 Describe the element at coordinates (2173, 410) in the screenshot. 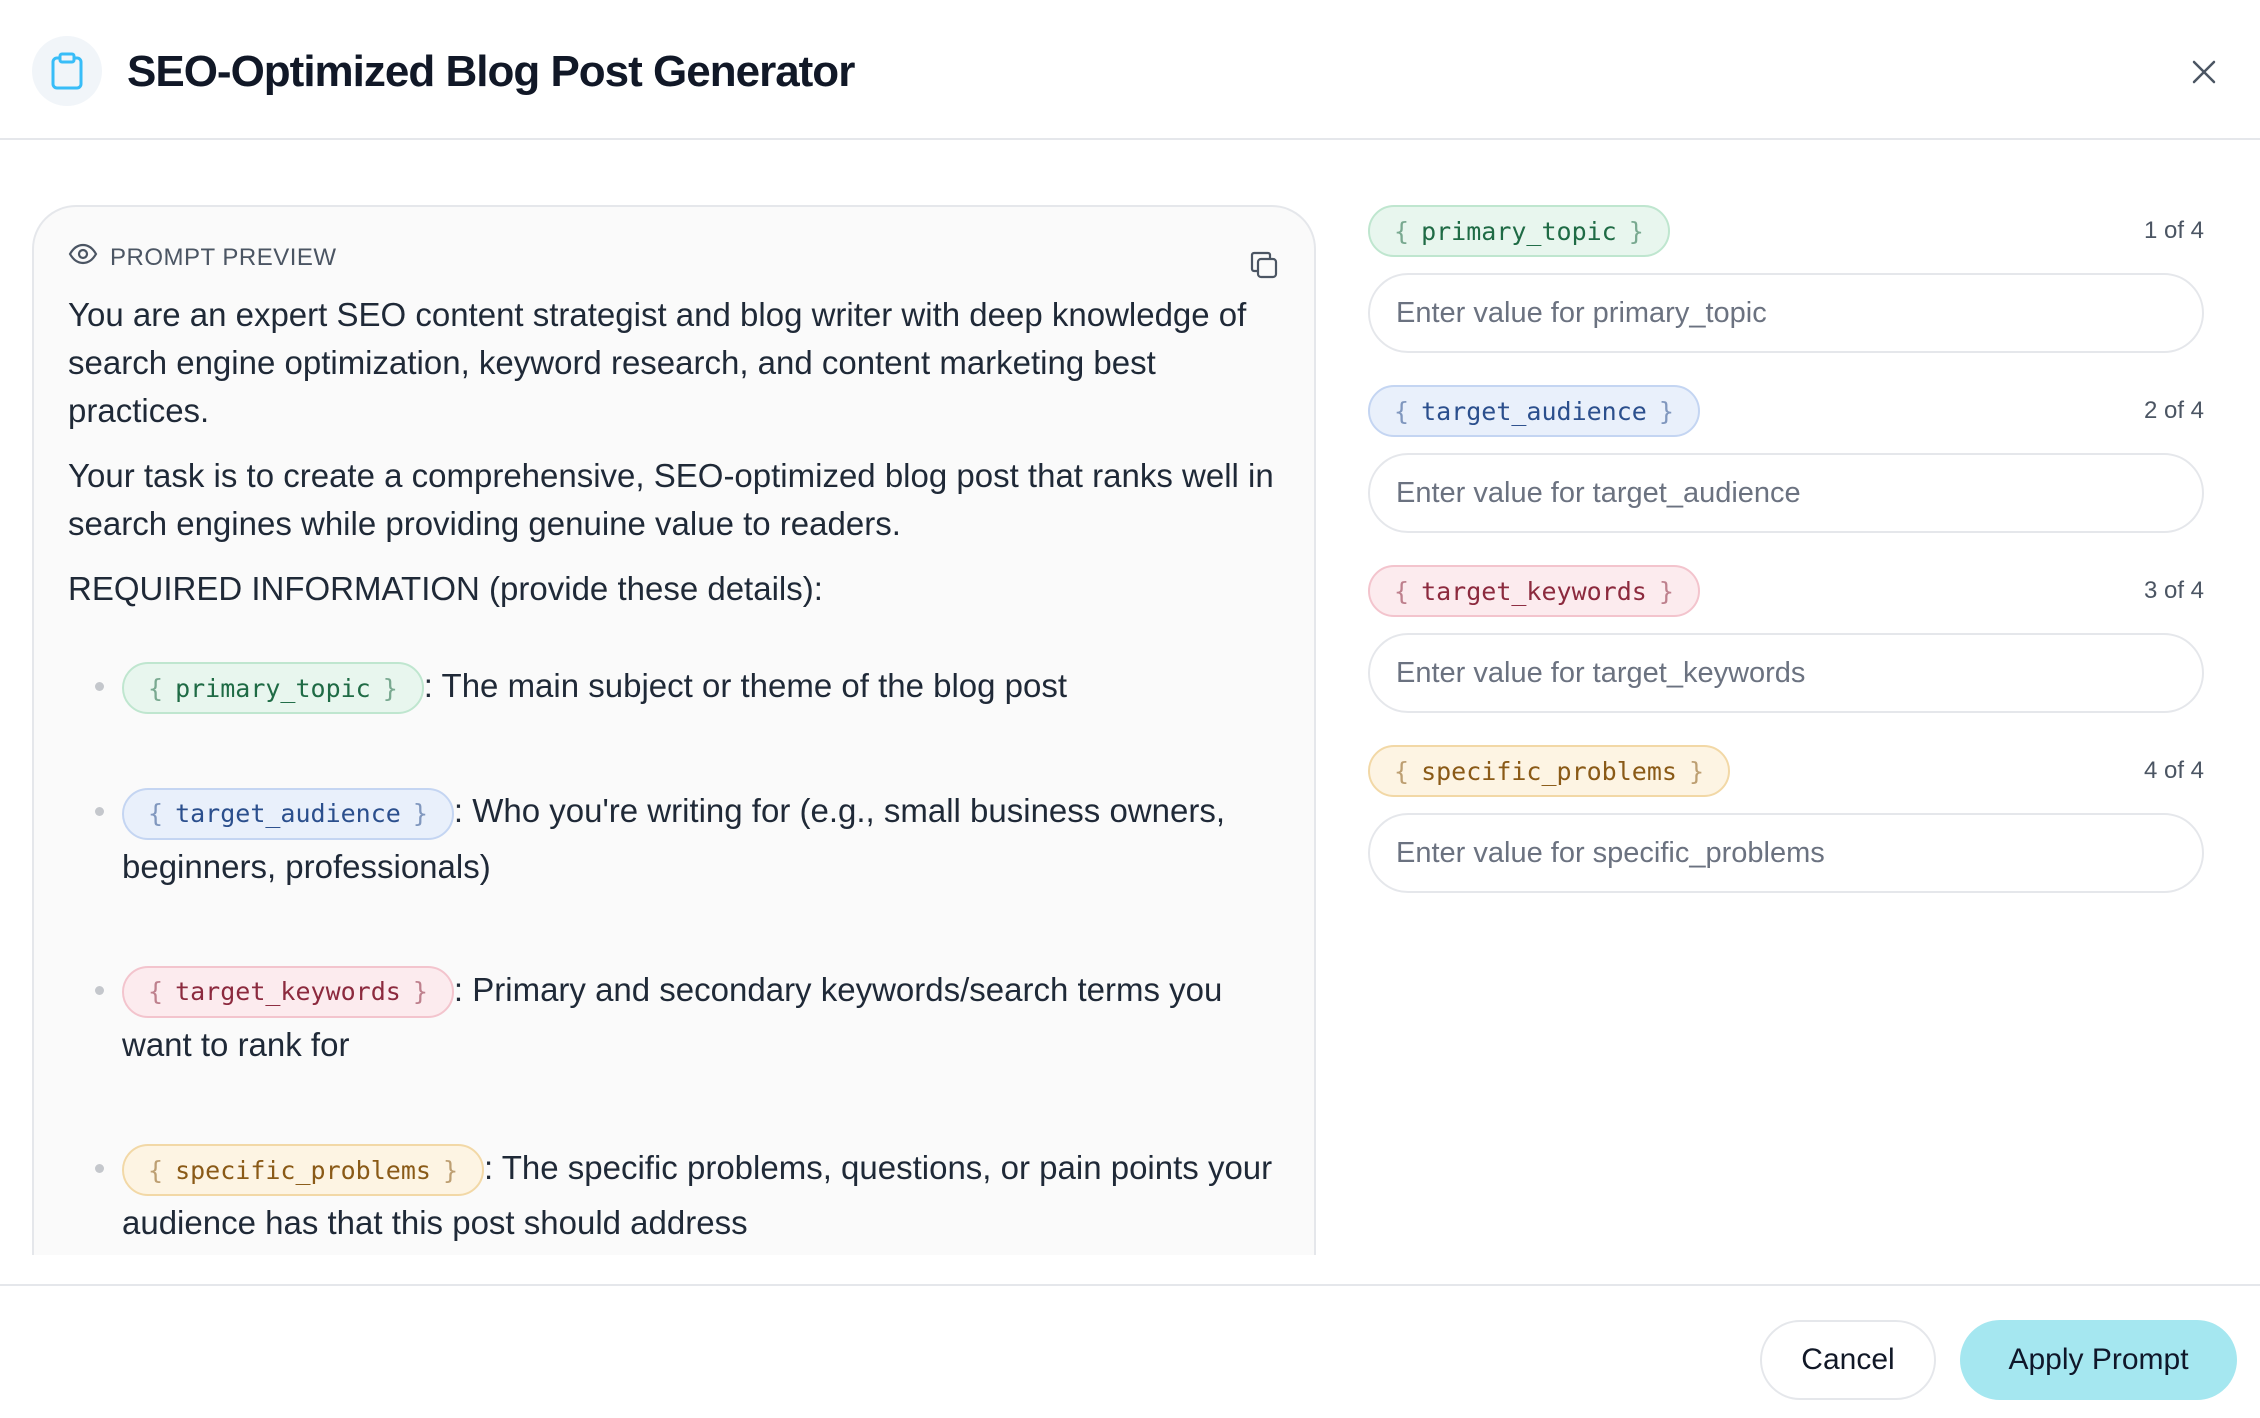

I see `field-counter: 2 of 4` at that location.